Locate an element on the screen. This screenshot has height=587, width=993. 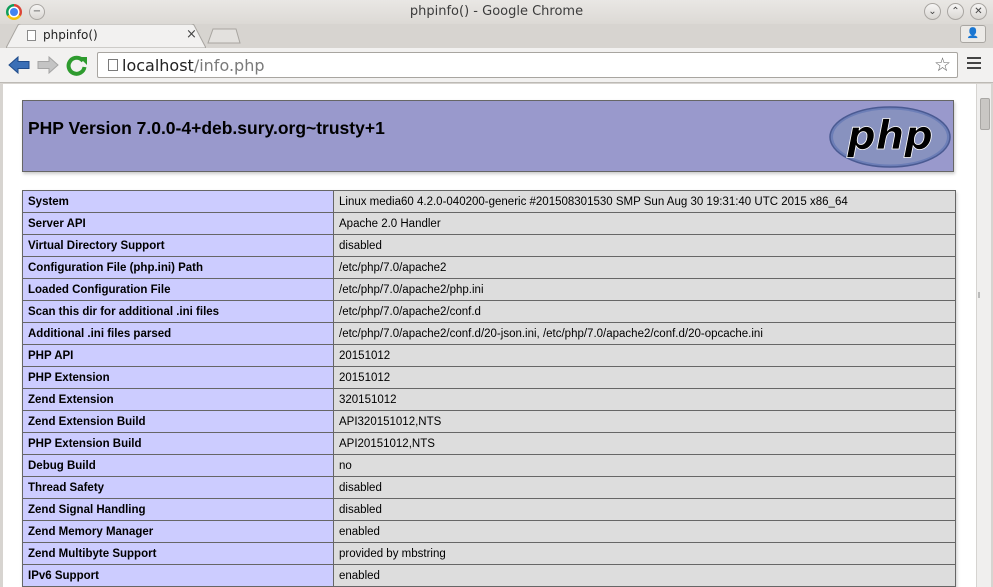
tab-phpinfo: phpinfo() × is located at coordinates (106, 36).